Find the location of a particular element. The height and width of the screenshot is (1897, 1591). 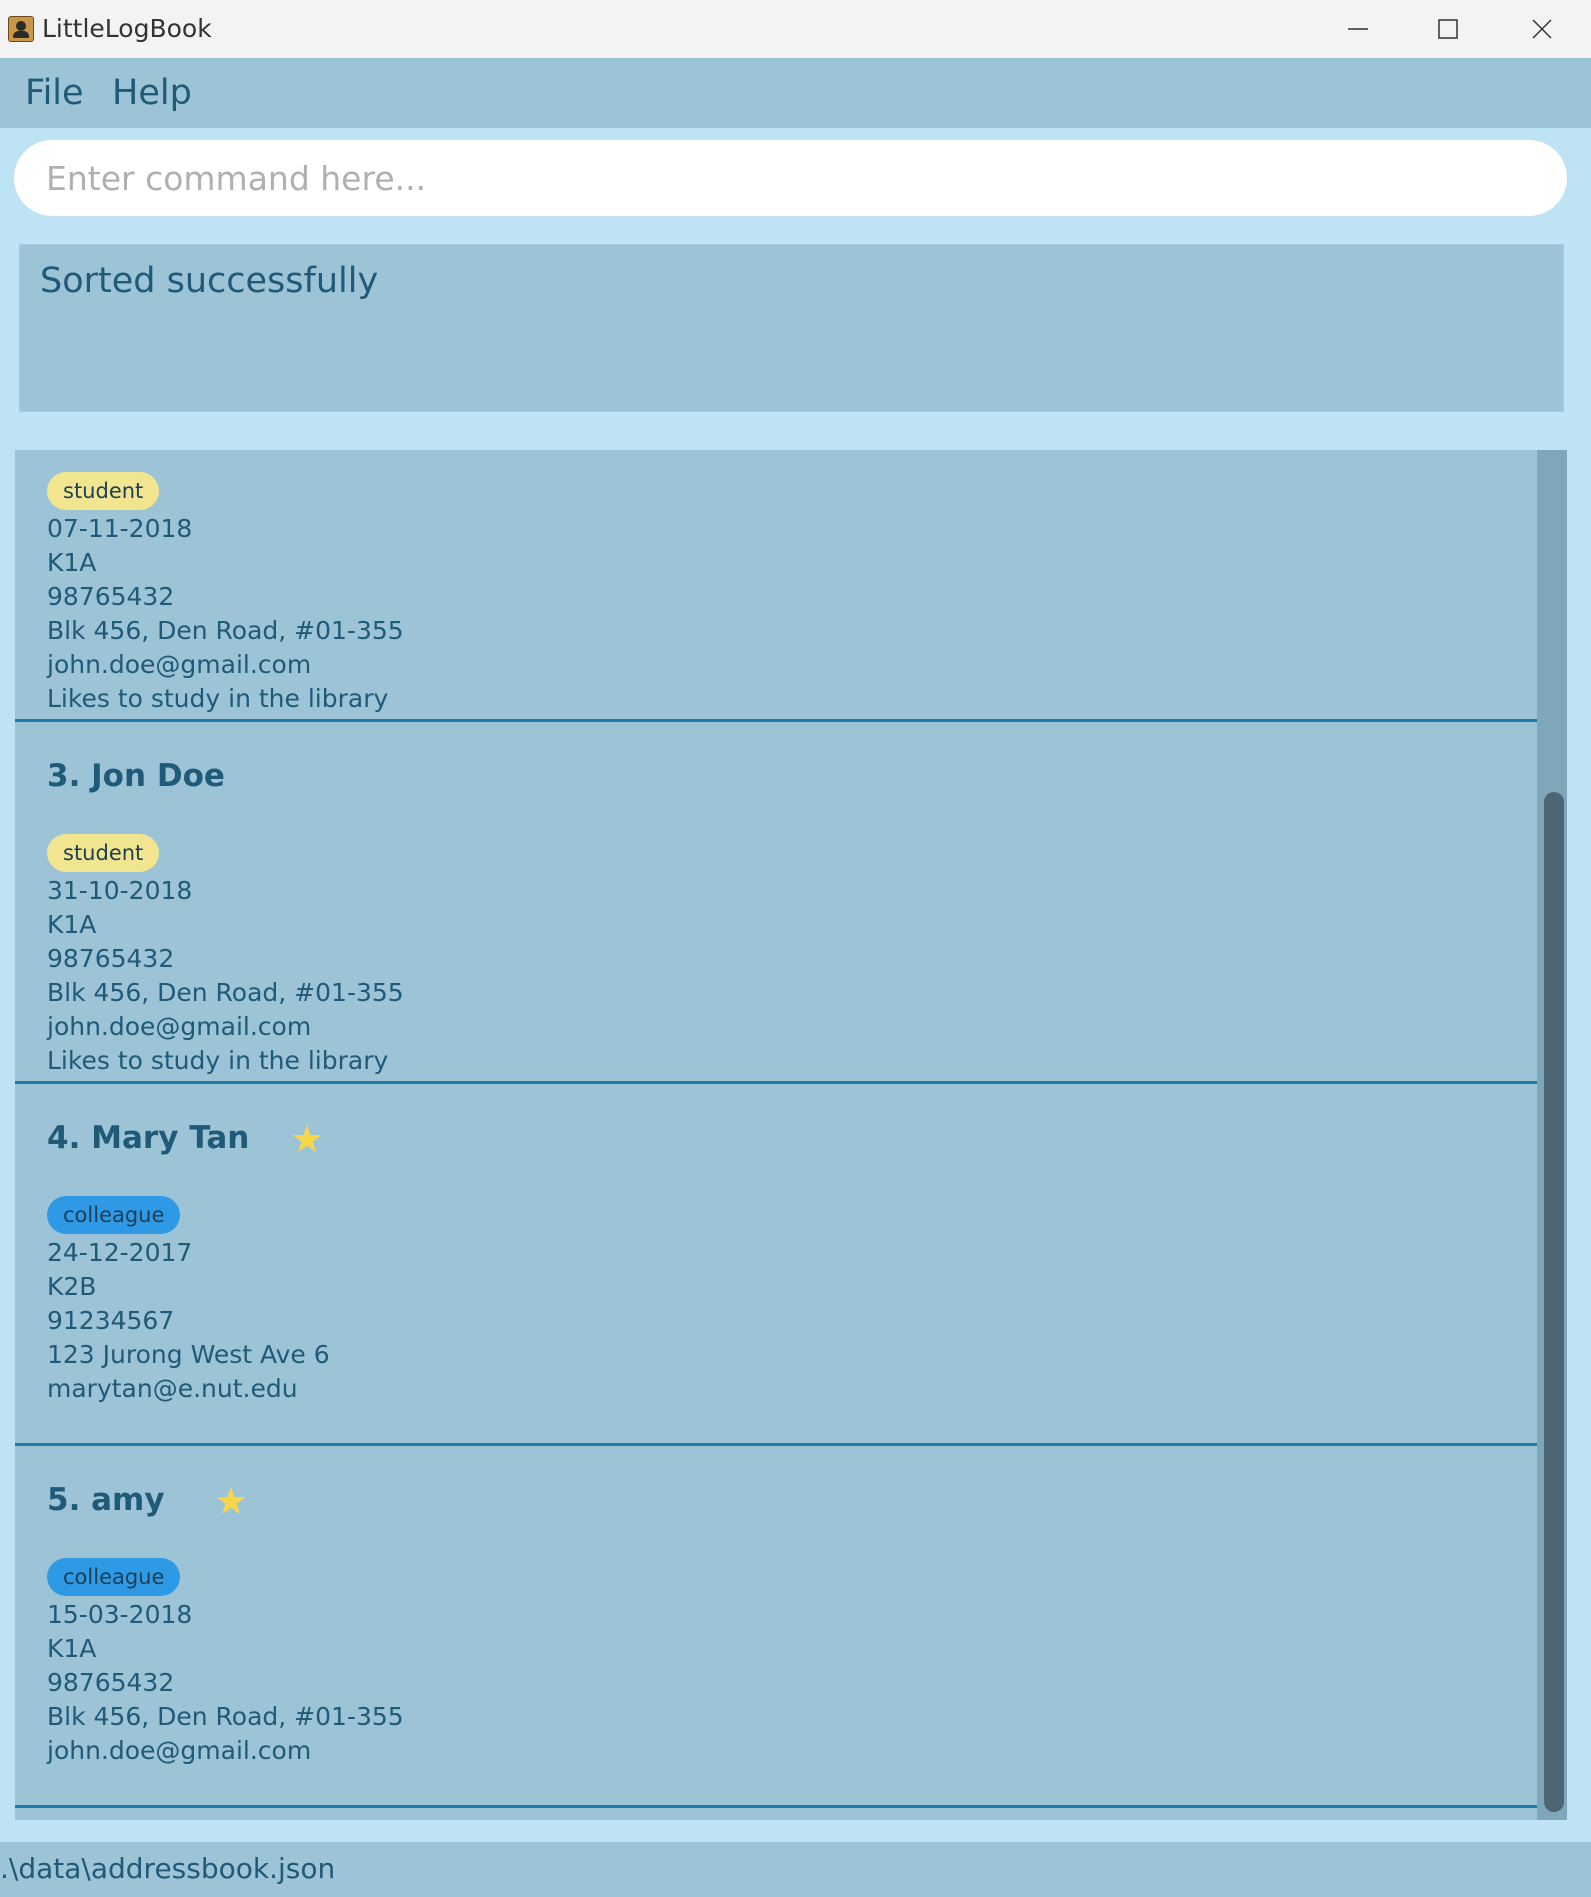

command-input is located at coordinates (790, 178).